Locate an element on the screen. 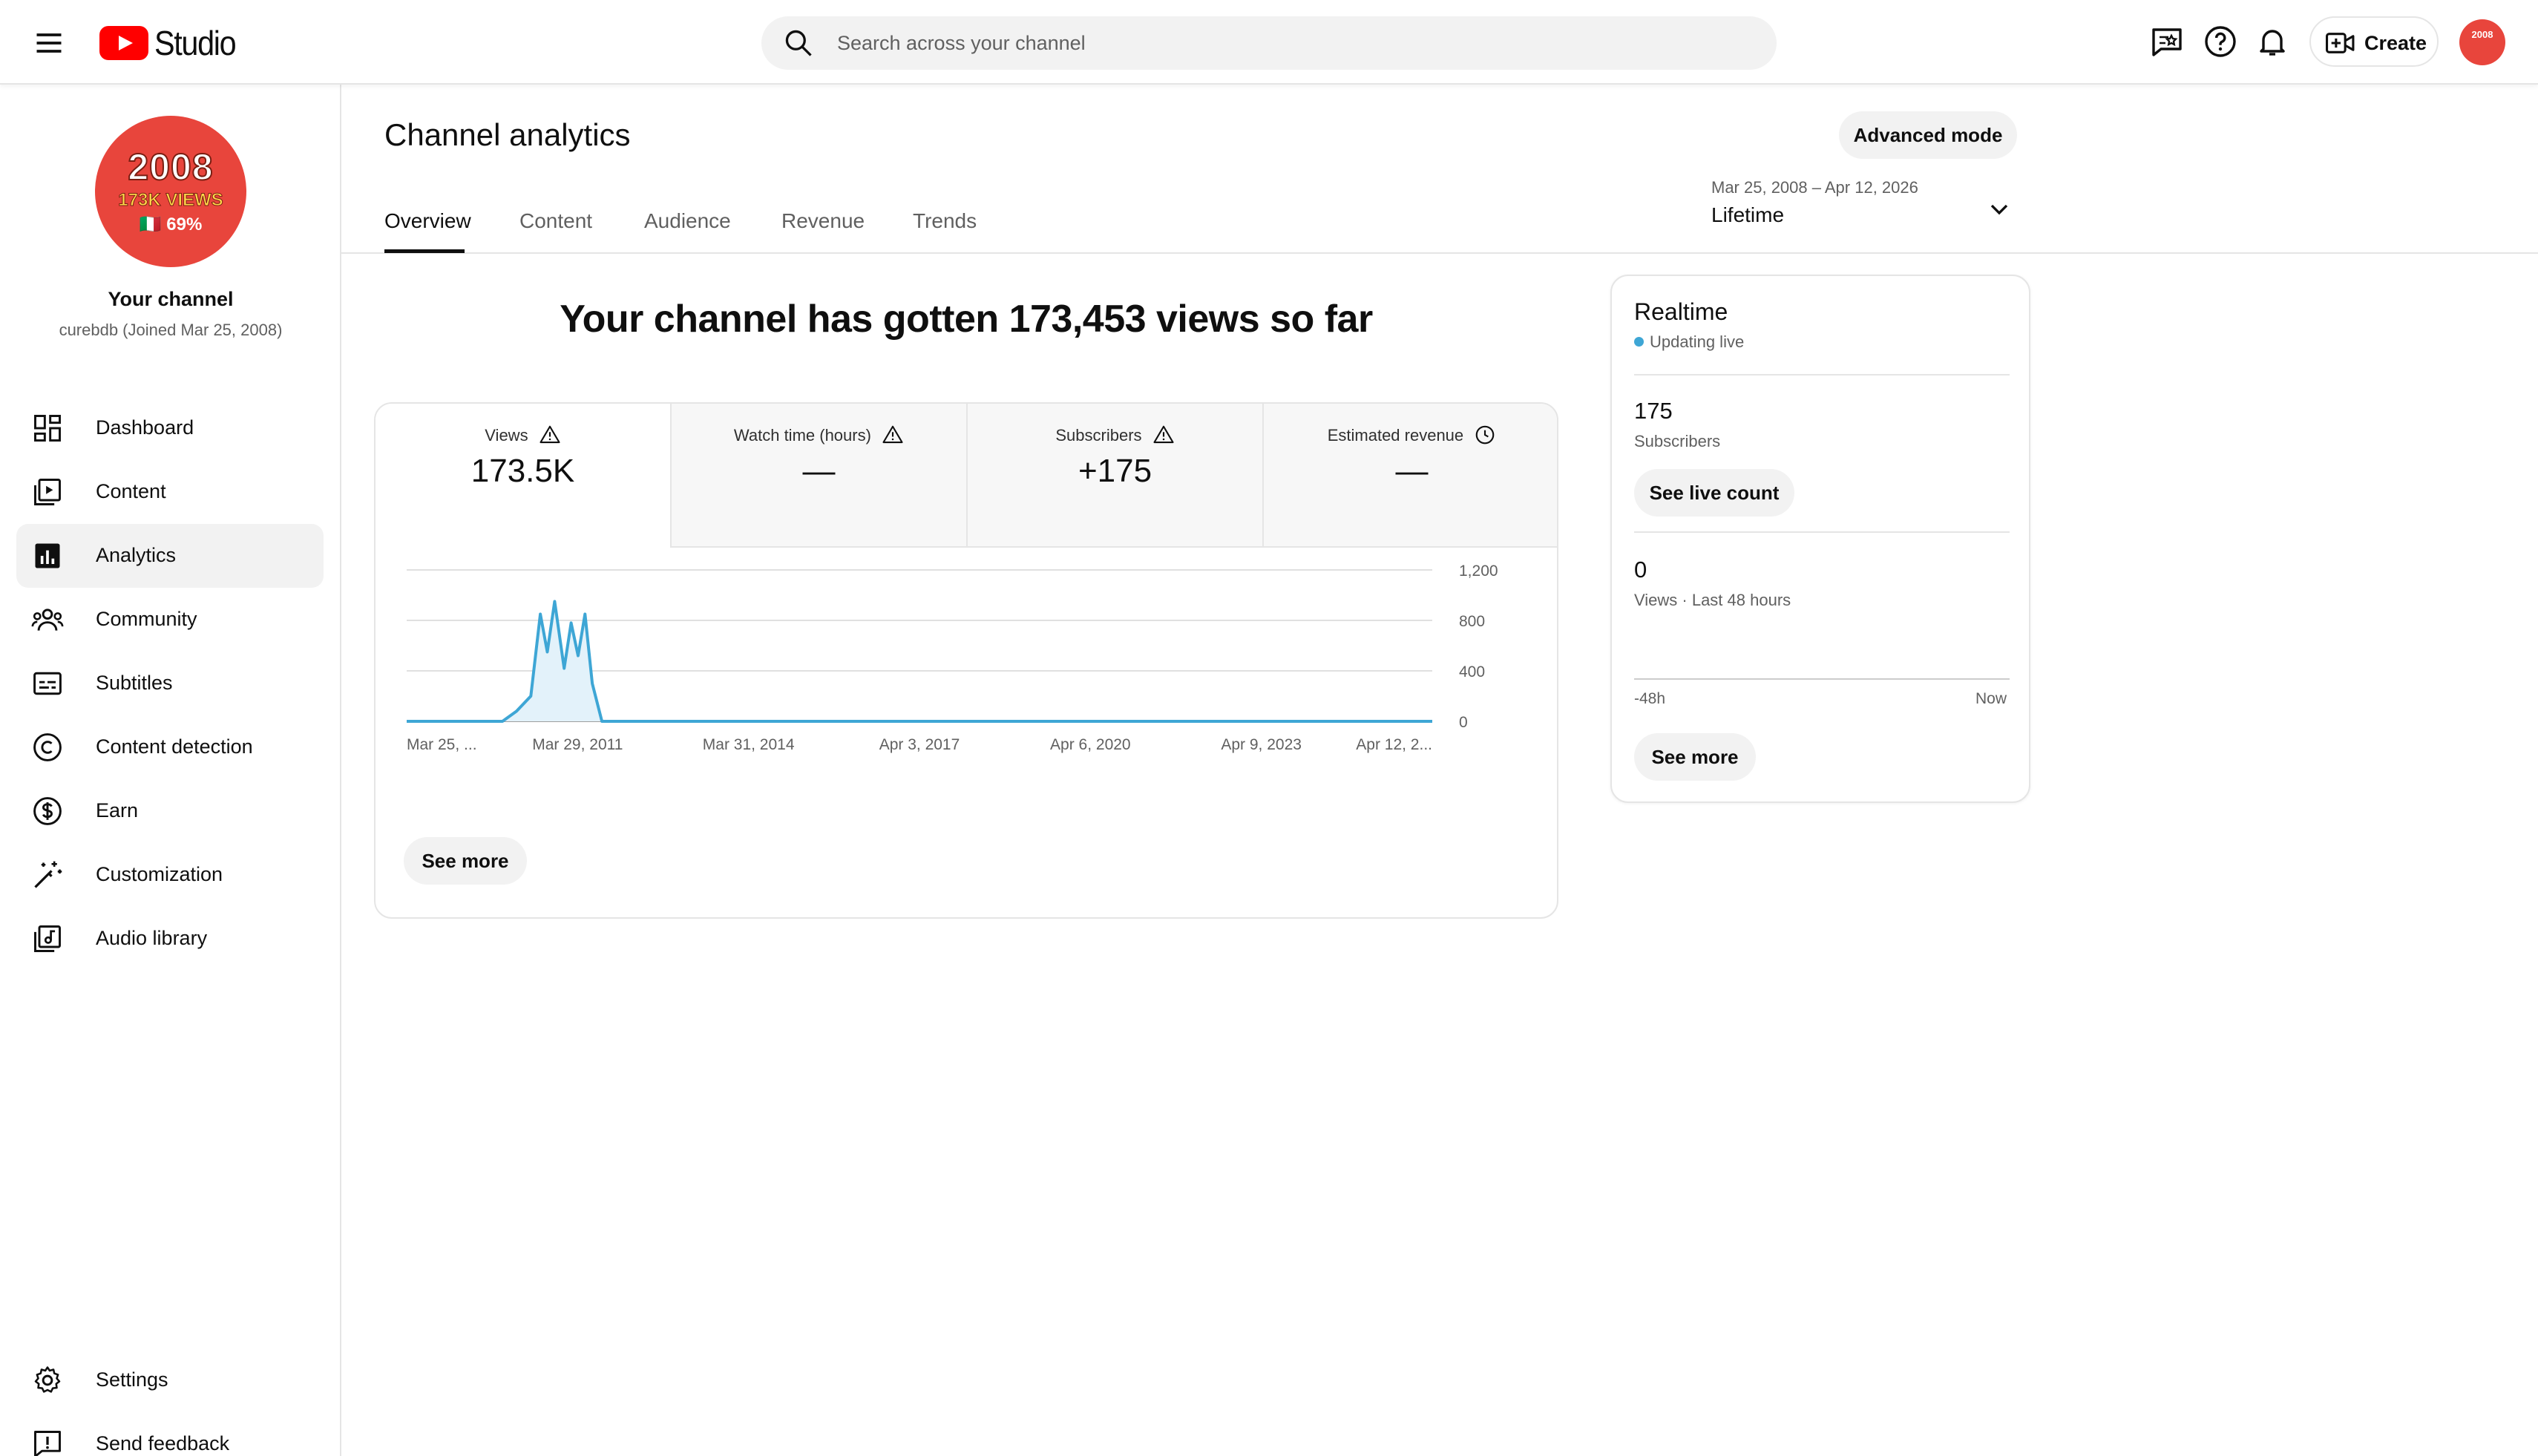 Image resolution: width=2538 pixels, height=1456 pixels. see-live-count-button: See live count is located at coordinates (1714, 493).